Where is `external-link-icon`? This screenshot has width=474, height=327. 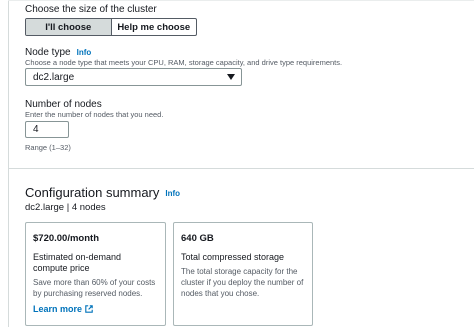
external-link-icon is located at coordinates (89, 309).